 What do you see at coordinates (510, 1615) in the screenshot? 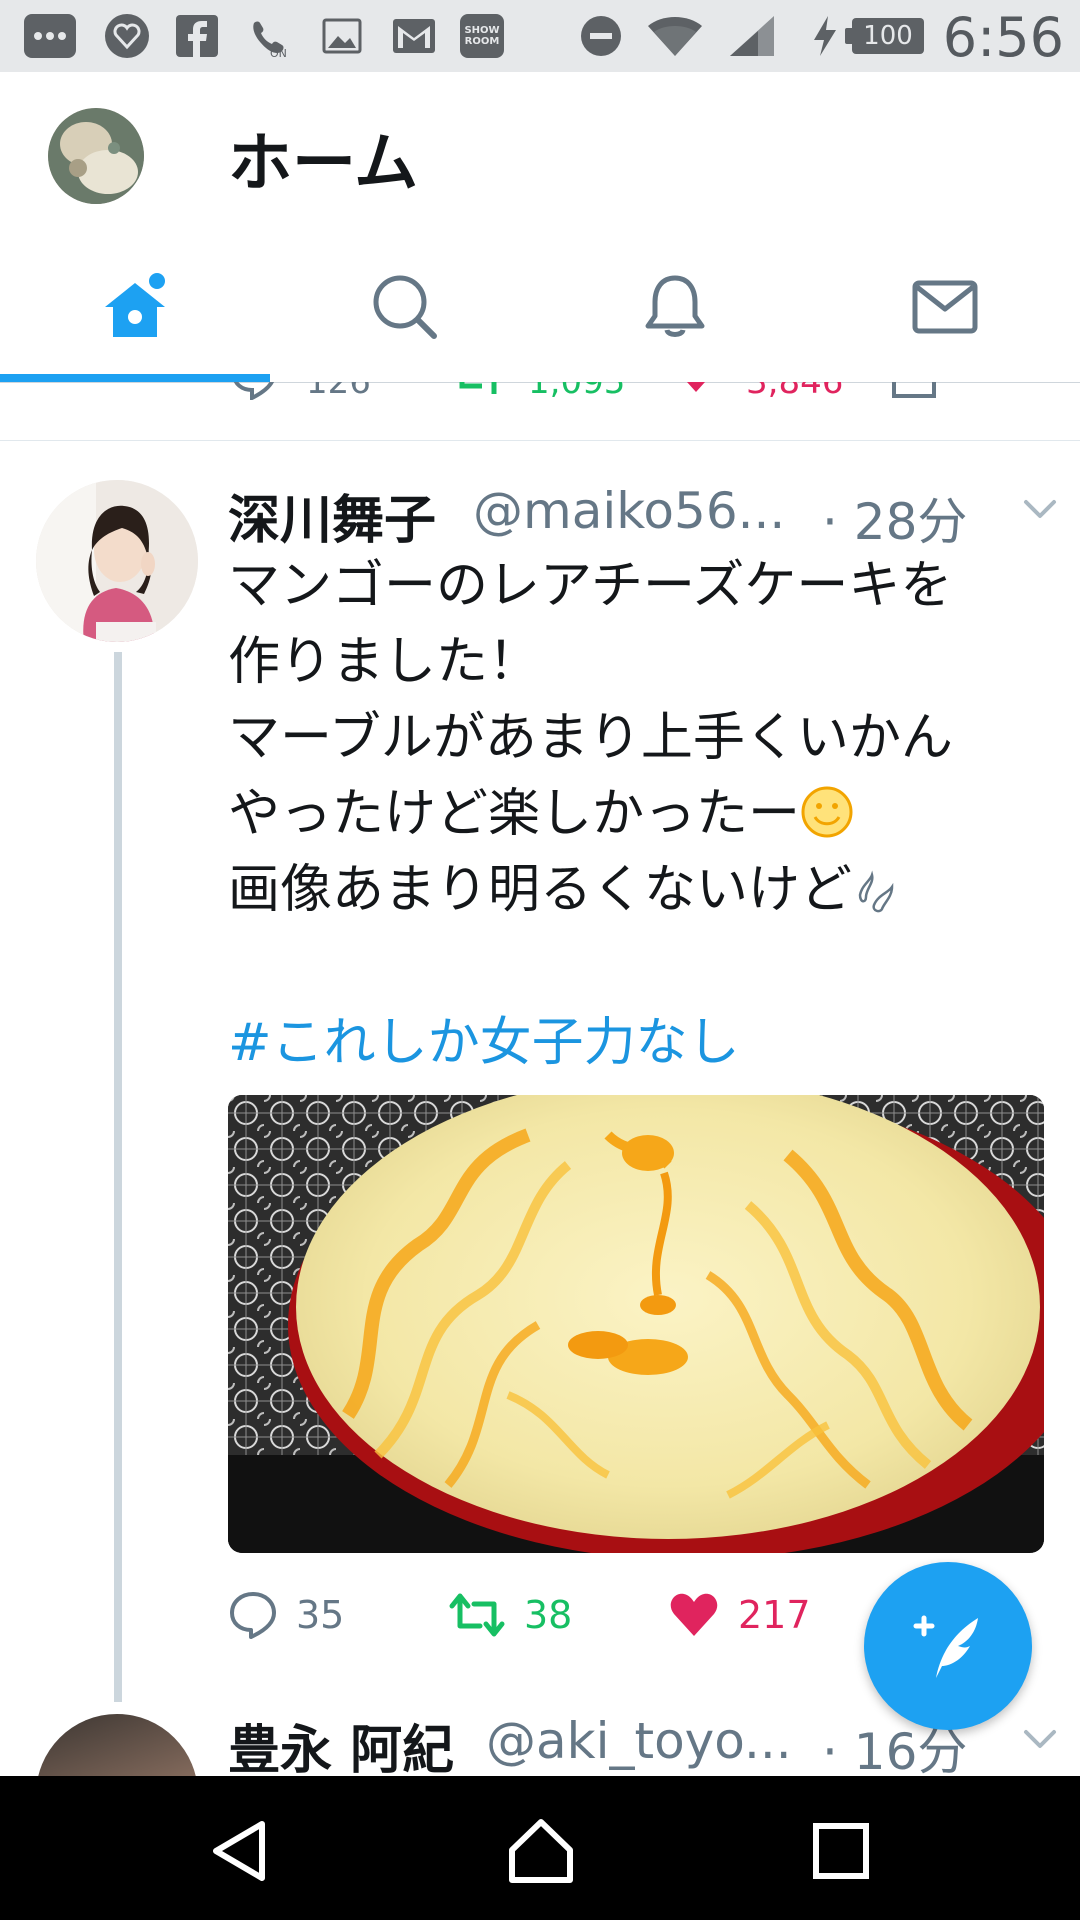
I see `retweet-button: 38` at bounding box center [510, 1615].